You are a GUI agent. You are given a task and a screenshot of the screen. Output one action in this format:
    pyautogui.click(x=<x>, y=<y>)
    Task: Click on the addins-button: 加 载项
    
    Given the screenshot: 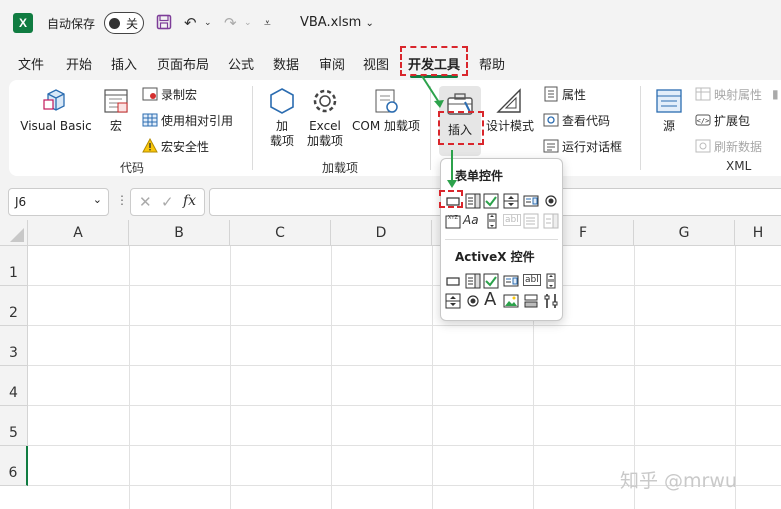 What is the action you would take?
    pyautogui.click(x=282, y=117)
    